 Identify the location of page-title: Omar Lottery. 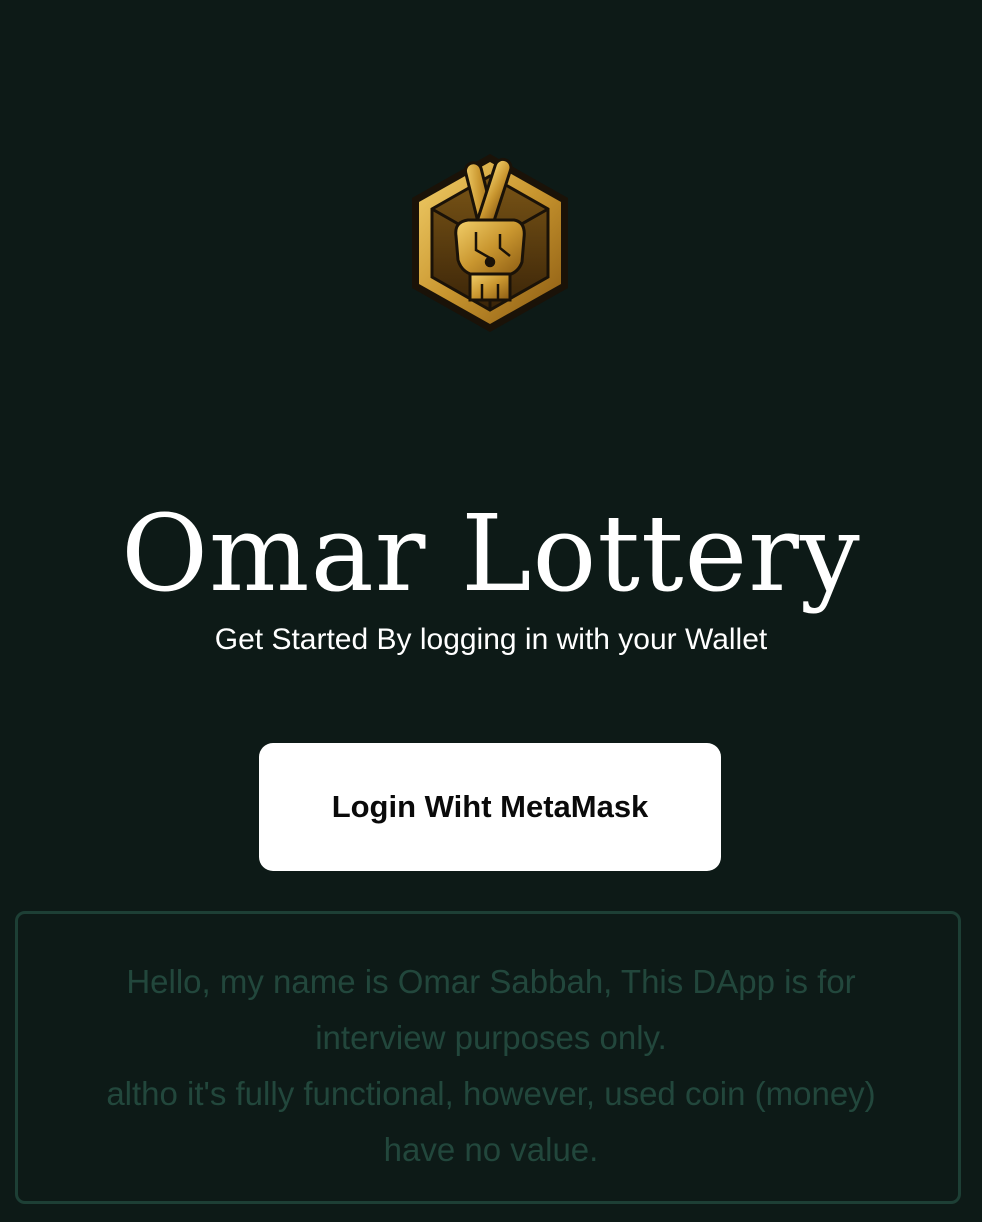
(491, 553).